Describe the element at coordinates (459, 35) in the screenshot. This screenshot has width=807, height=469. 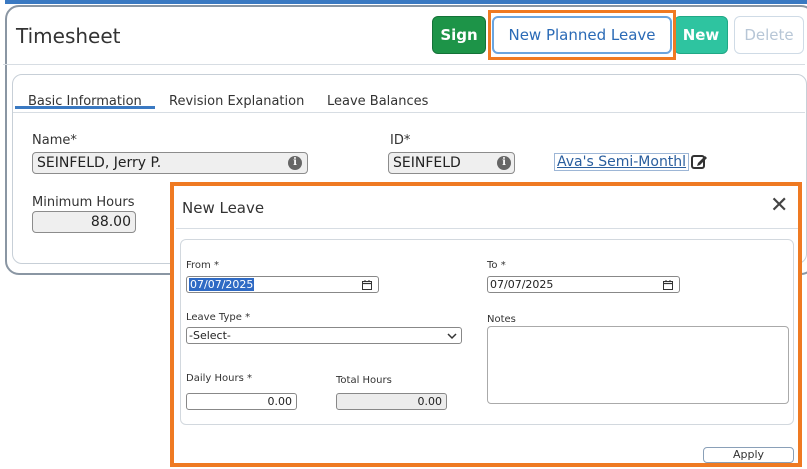
I see `sign-button: Sign` at that location.